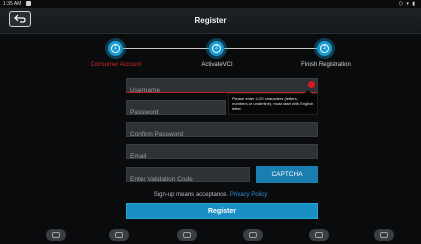 The height and width of the screenshot is (244, 421). I want to click on password-input, so click(176, 112).